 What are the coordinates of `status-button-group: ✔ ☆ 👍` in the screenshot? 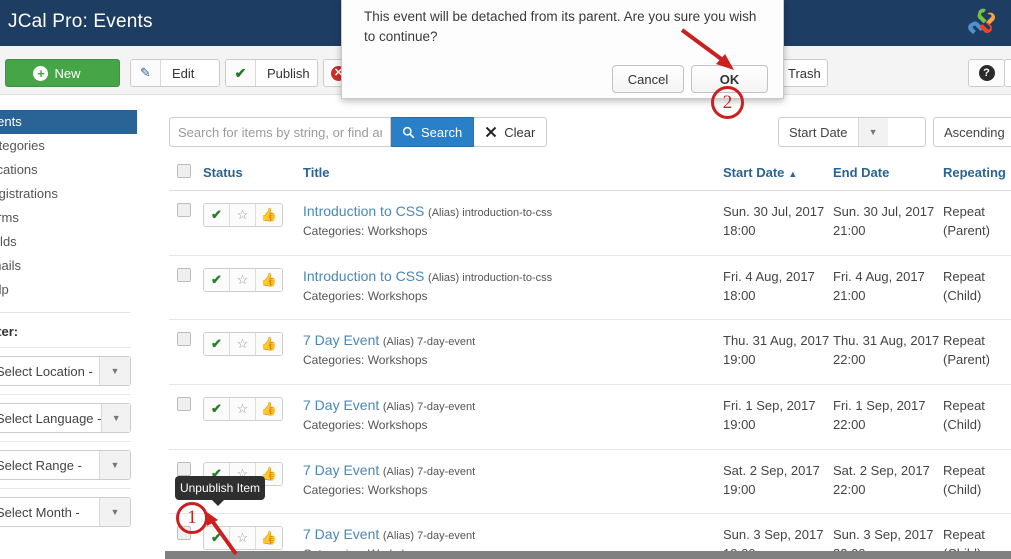 It's located at (243, 344).